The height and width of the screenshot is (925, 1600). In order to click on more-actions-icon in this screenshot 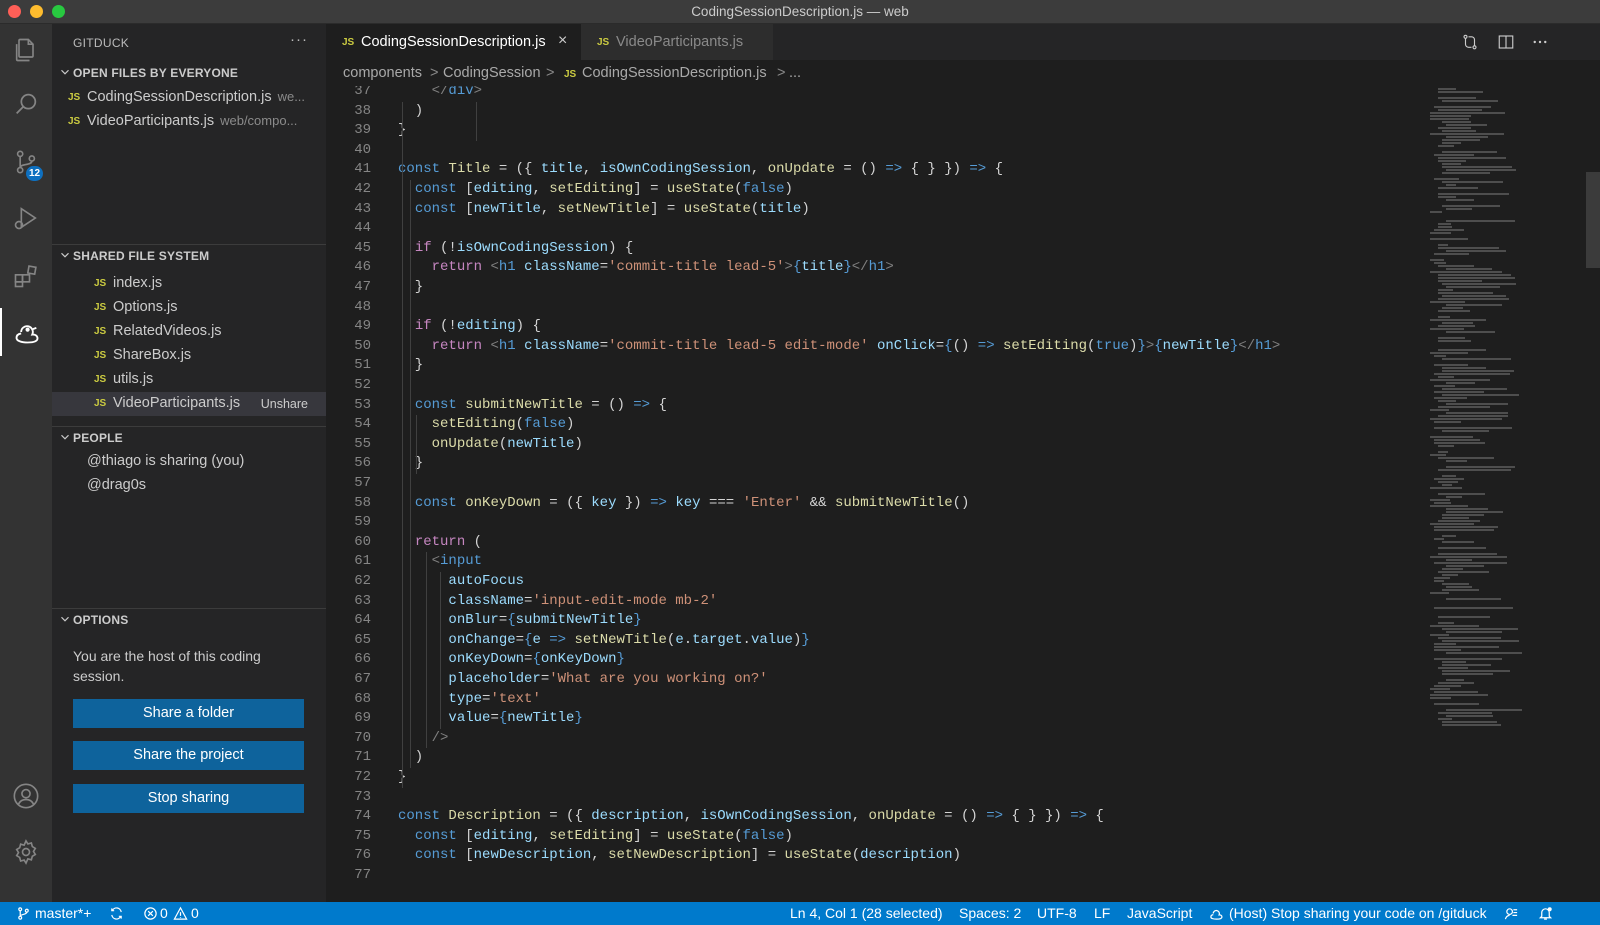, I will do `click(1540, 42)`.